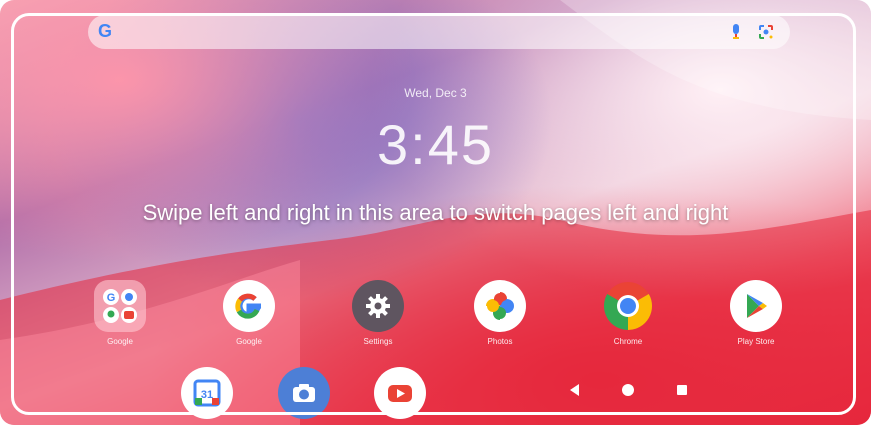 The height and width of the screenshot is (425, 871). What do you see at coordinates (435, 144) in the screenshot?
I see `clock: 3:45` at bounding box center [435, 144].